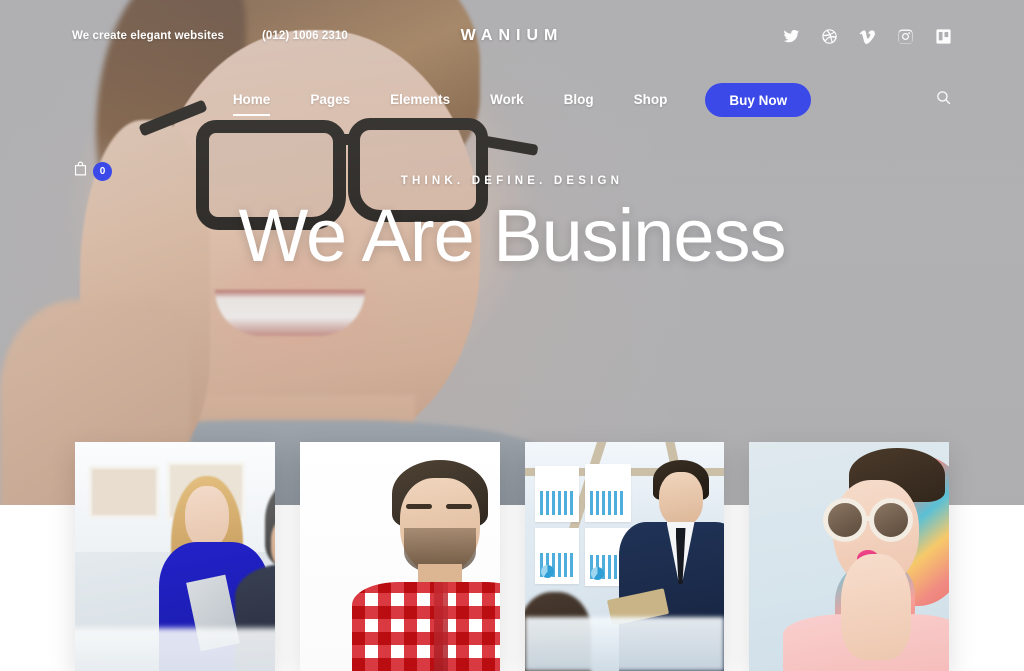 The height and width of the screenshot is (671, 1024). I want to click on dribbble-icon, so click(829, 36).